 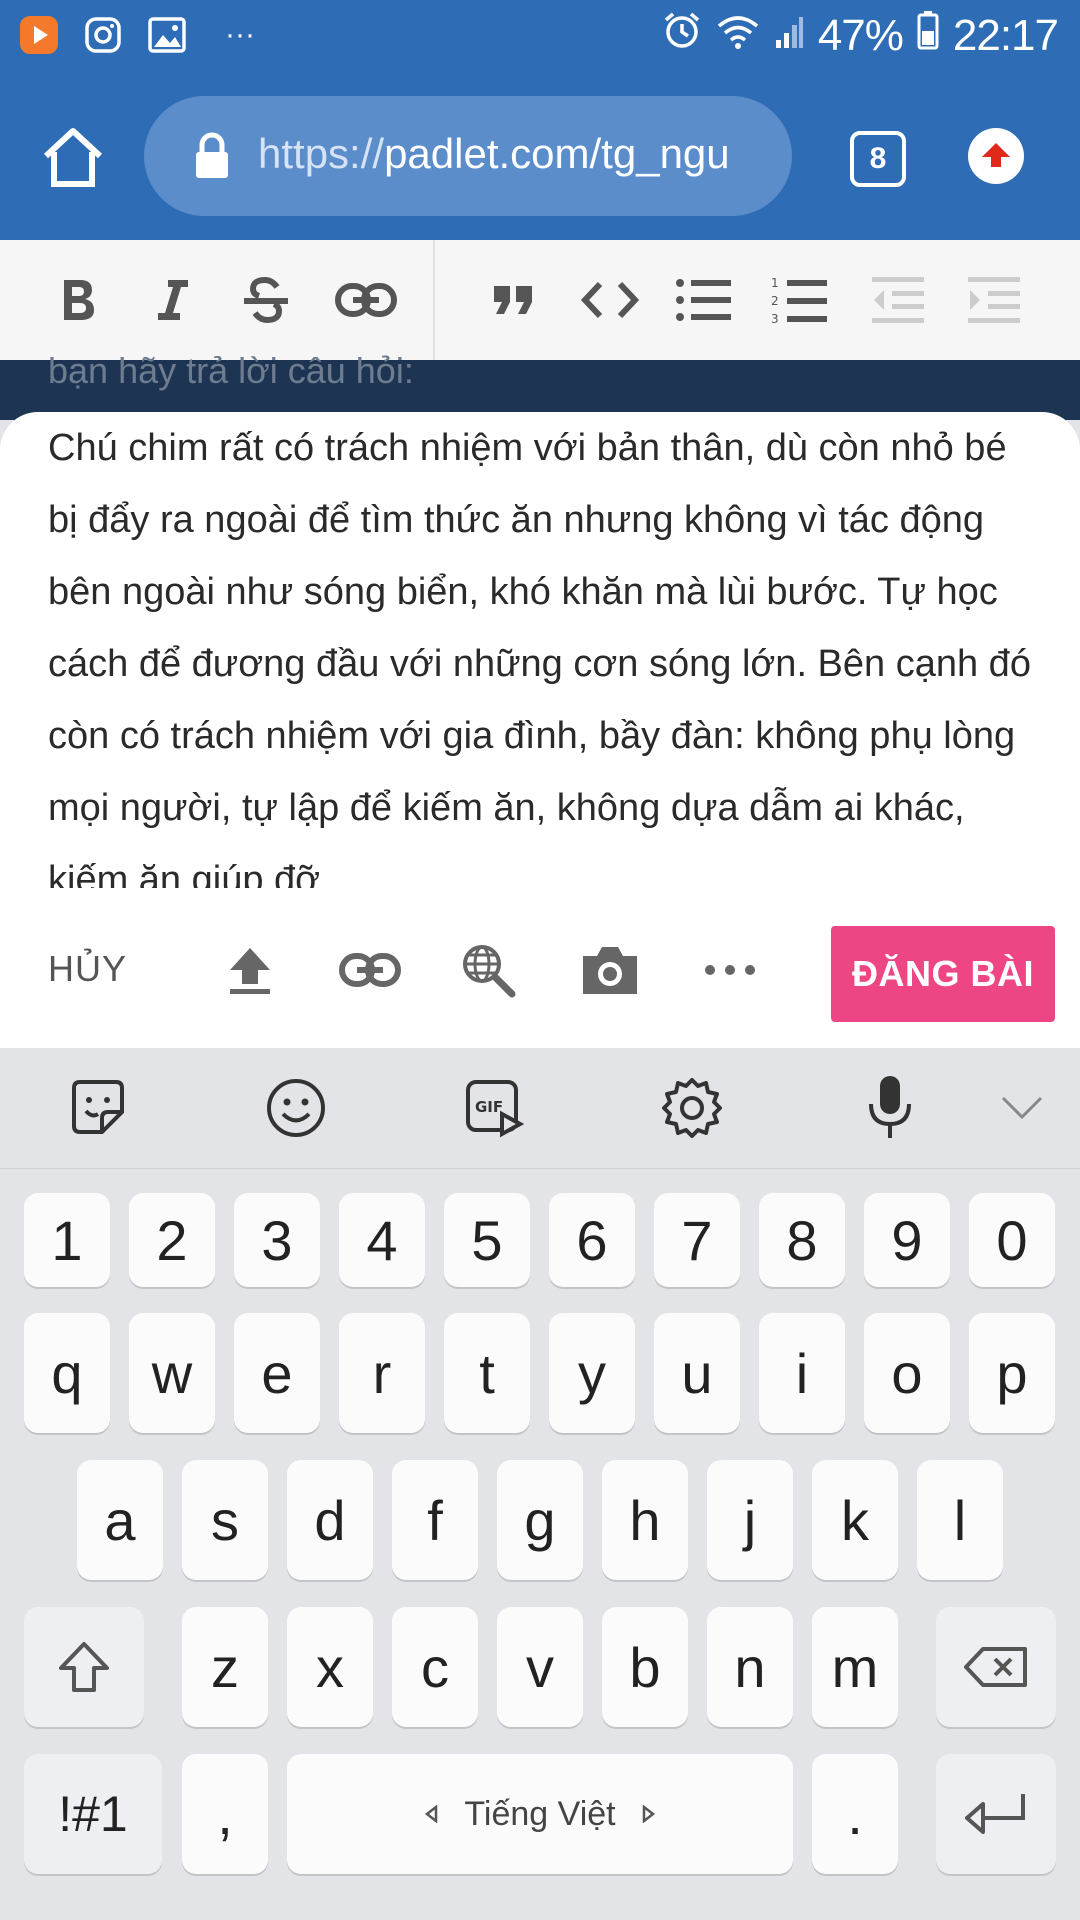 What do you see at coordinates (697, 1373) in the screenshot?
I see `key-u: u` at bounding box center [697, 1373].